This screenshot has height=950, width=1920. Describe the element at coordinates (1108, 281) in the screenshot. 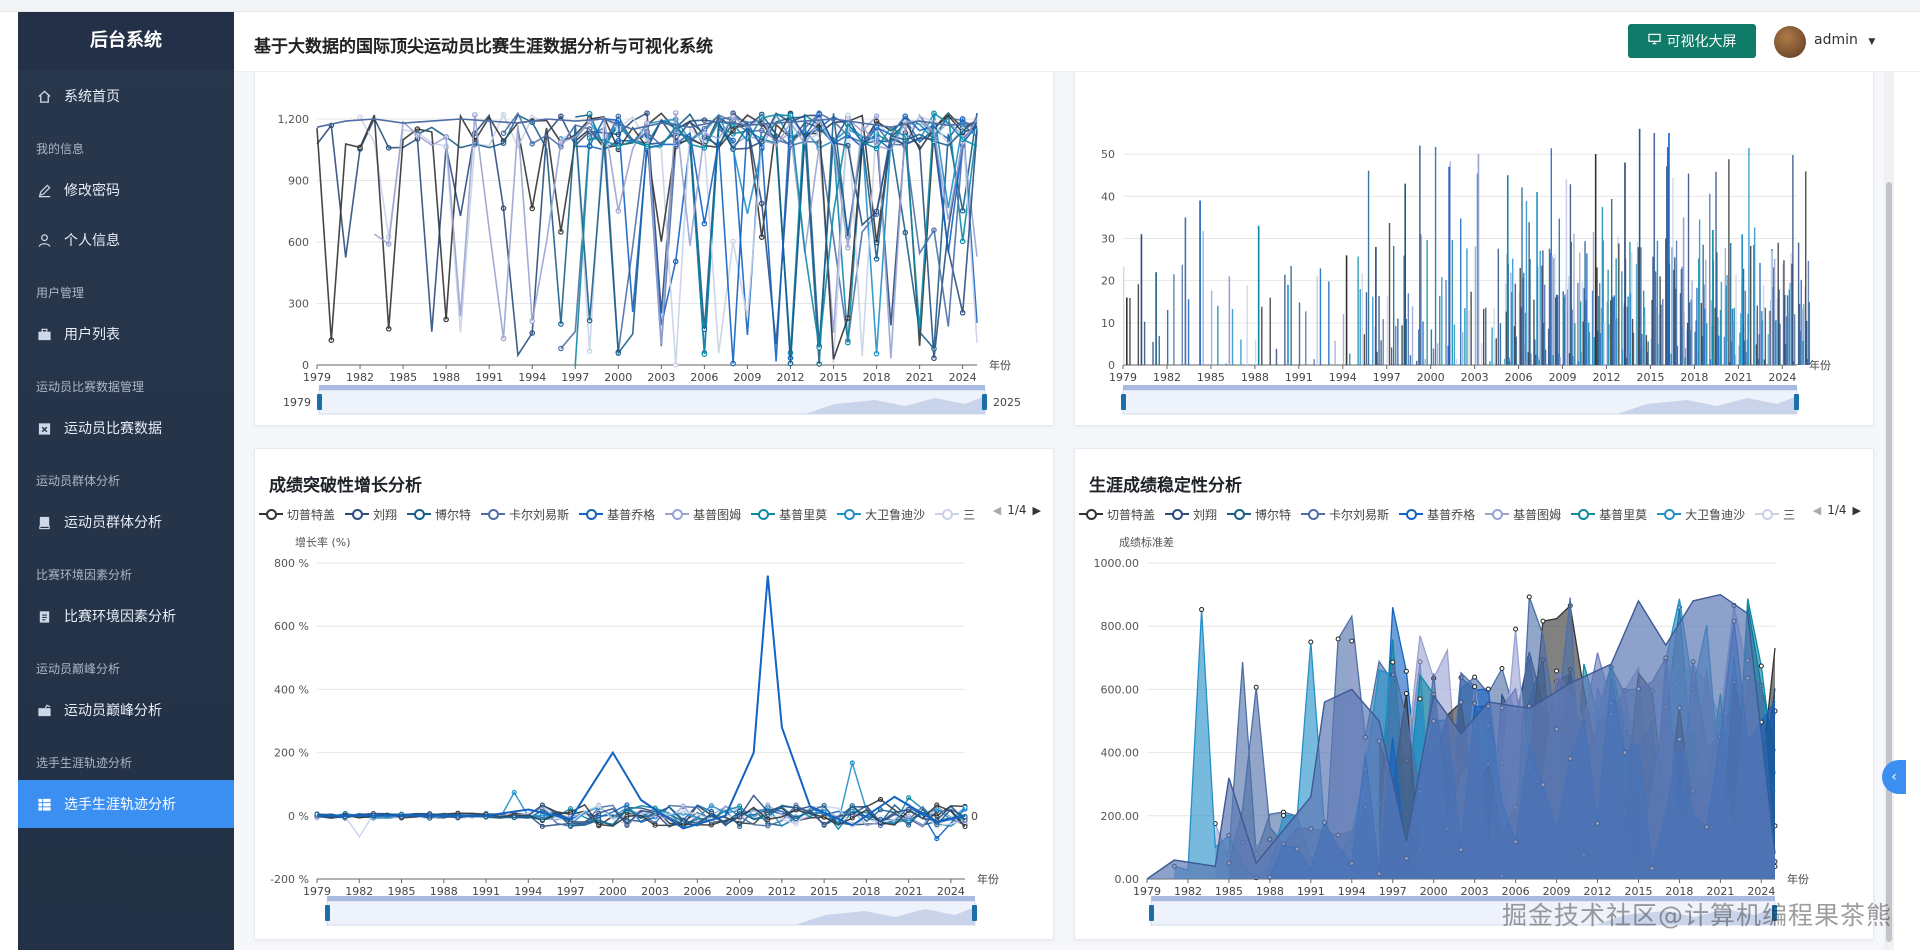

I see `y-tick-label: 20` at that location.